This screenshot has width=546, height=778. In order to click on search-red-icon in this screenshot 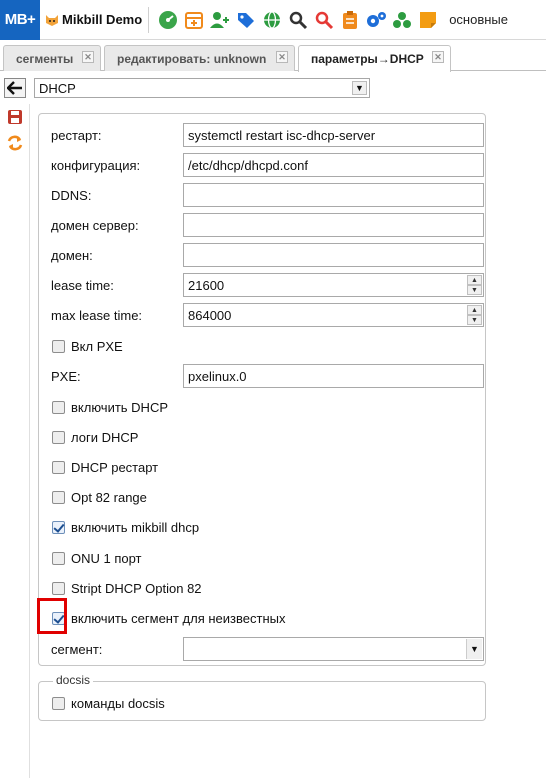, I will do `click(324, 20)`.